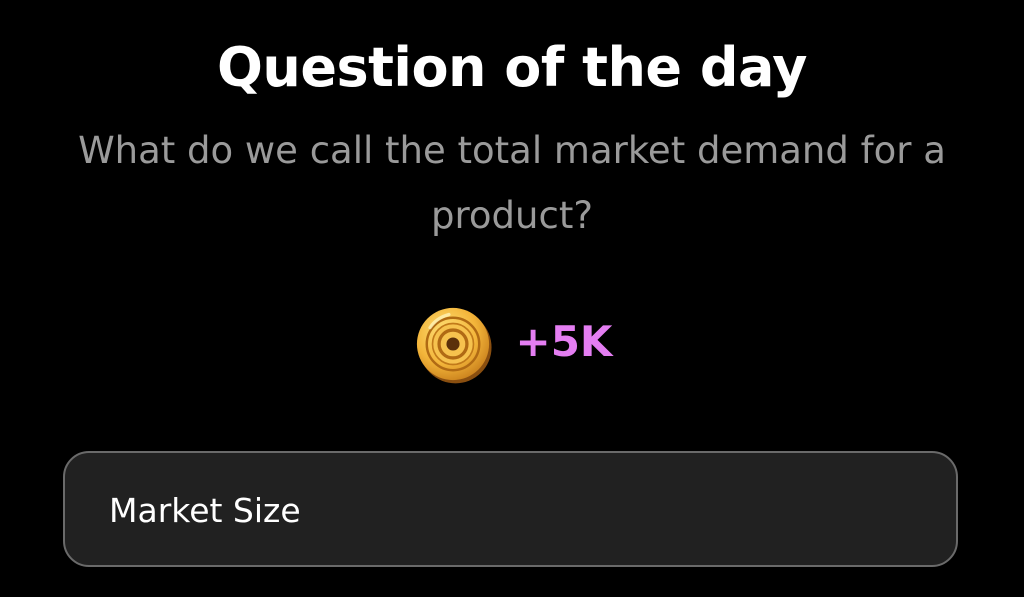 The image size is (1024, 597). I want to click on answer-option-label: Market Size, so click(205, 510).